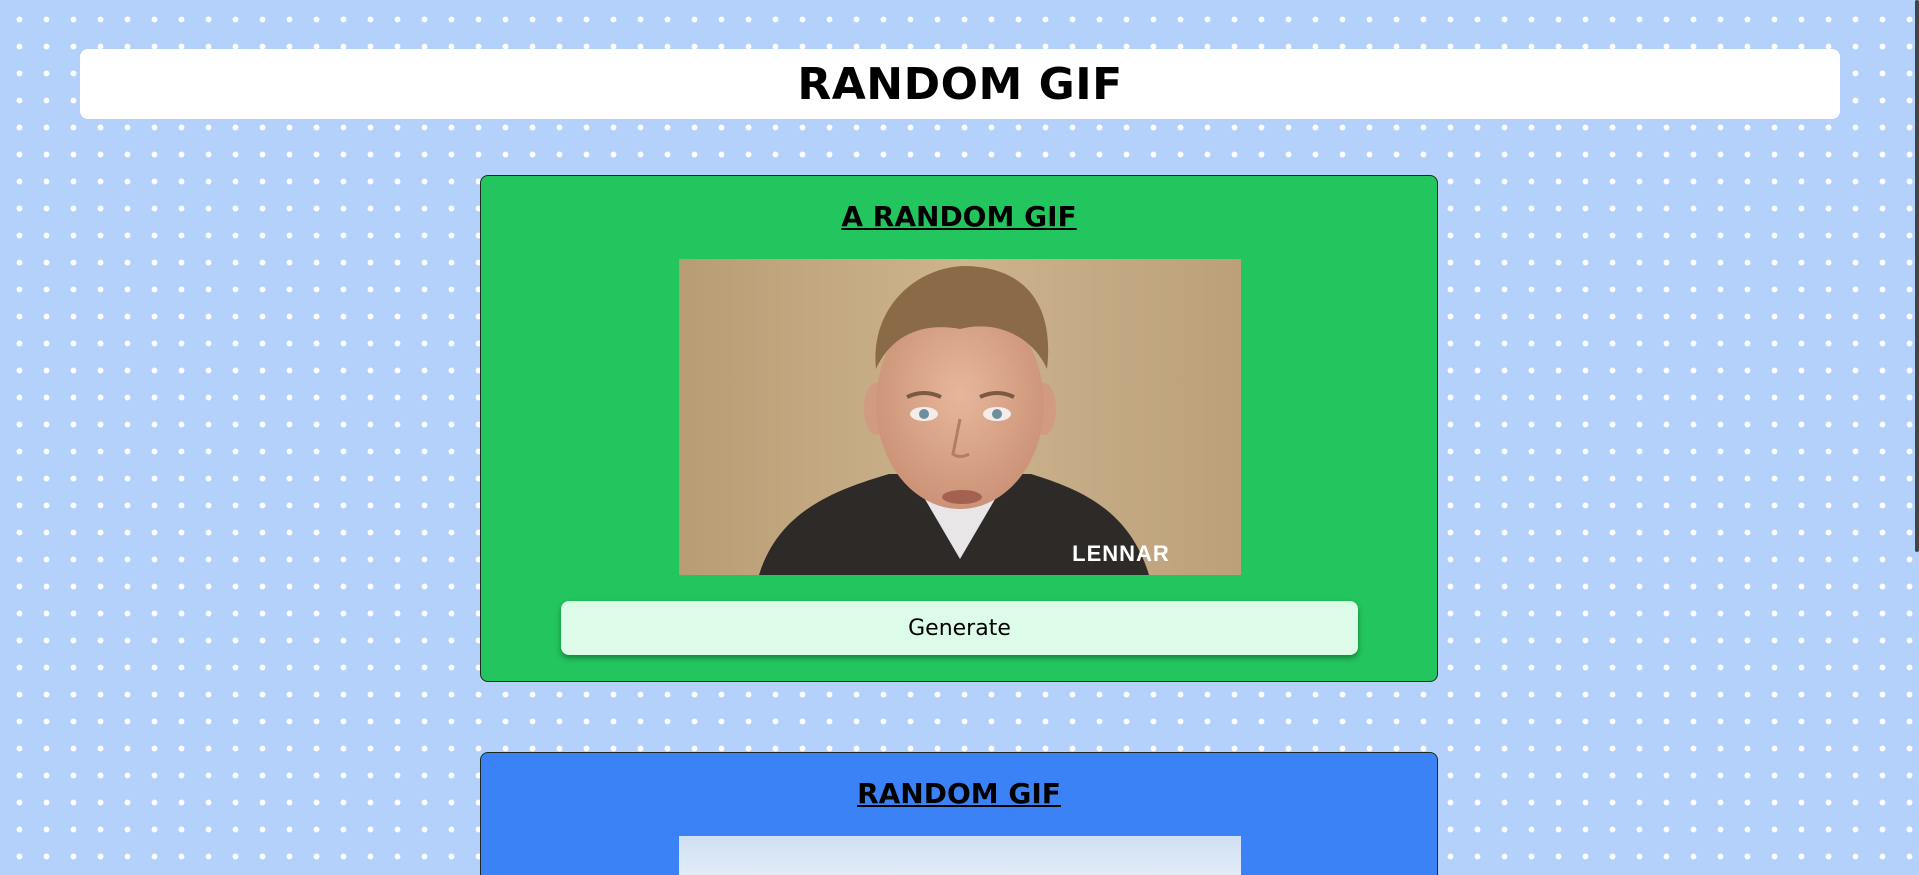 This screenshot has height=875, width=1919. Describe the element at coordinates (959, 813) in the screenshot. I see `random-gif-card-2: RANDOM GIF` at that location.